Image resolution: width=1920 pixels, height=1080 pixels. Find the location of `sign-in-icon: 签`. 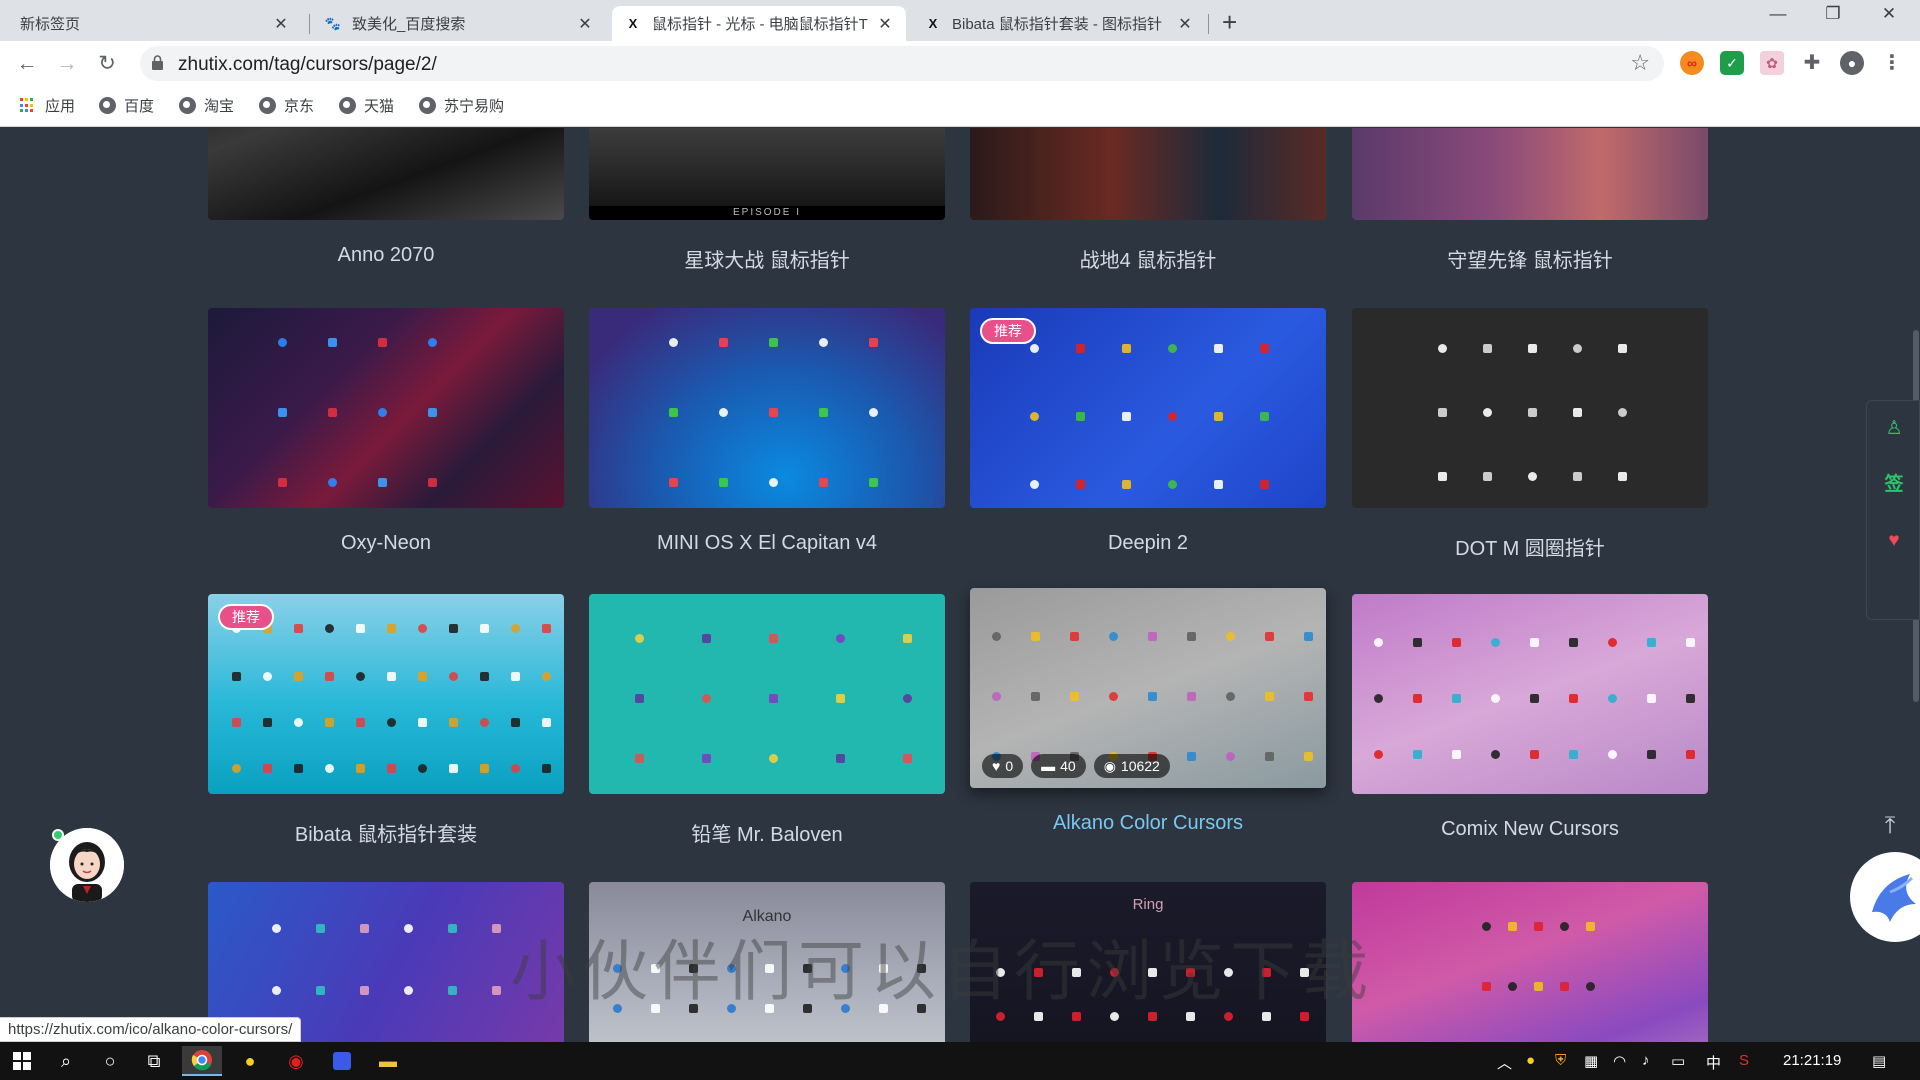

sign-in-icon: 签 is located at coordinates (1894, 485).